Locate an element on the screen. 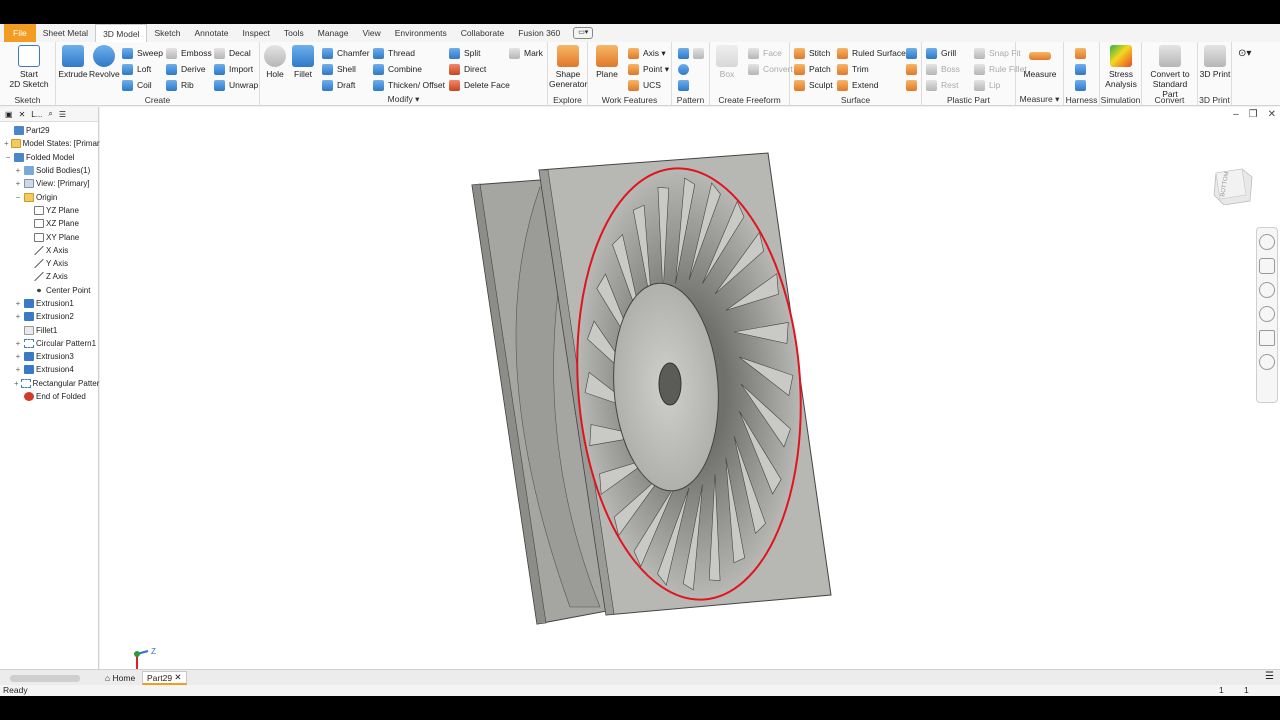  view-cube: BOTTOM is located at coordinates (1234, 186).